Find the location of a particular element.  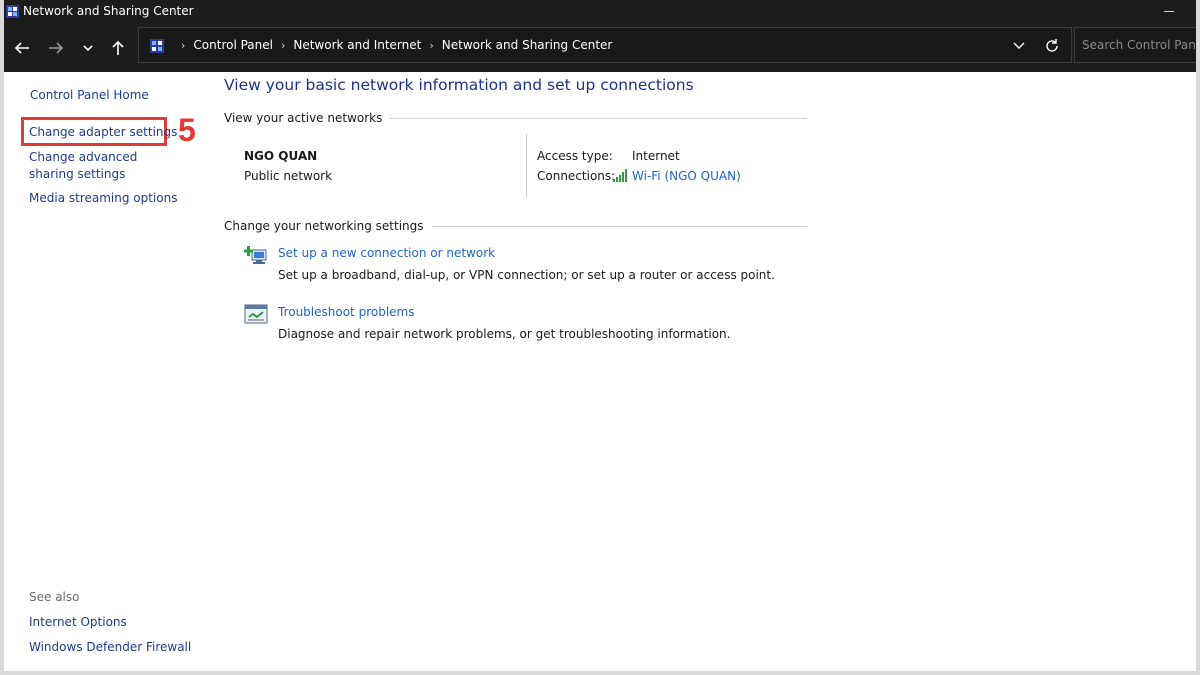

arrow-up-icon is located at coordinates (118, 47).